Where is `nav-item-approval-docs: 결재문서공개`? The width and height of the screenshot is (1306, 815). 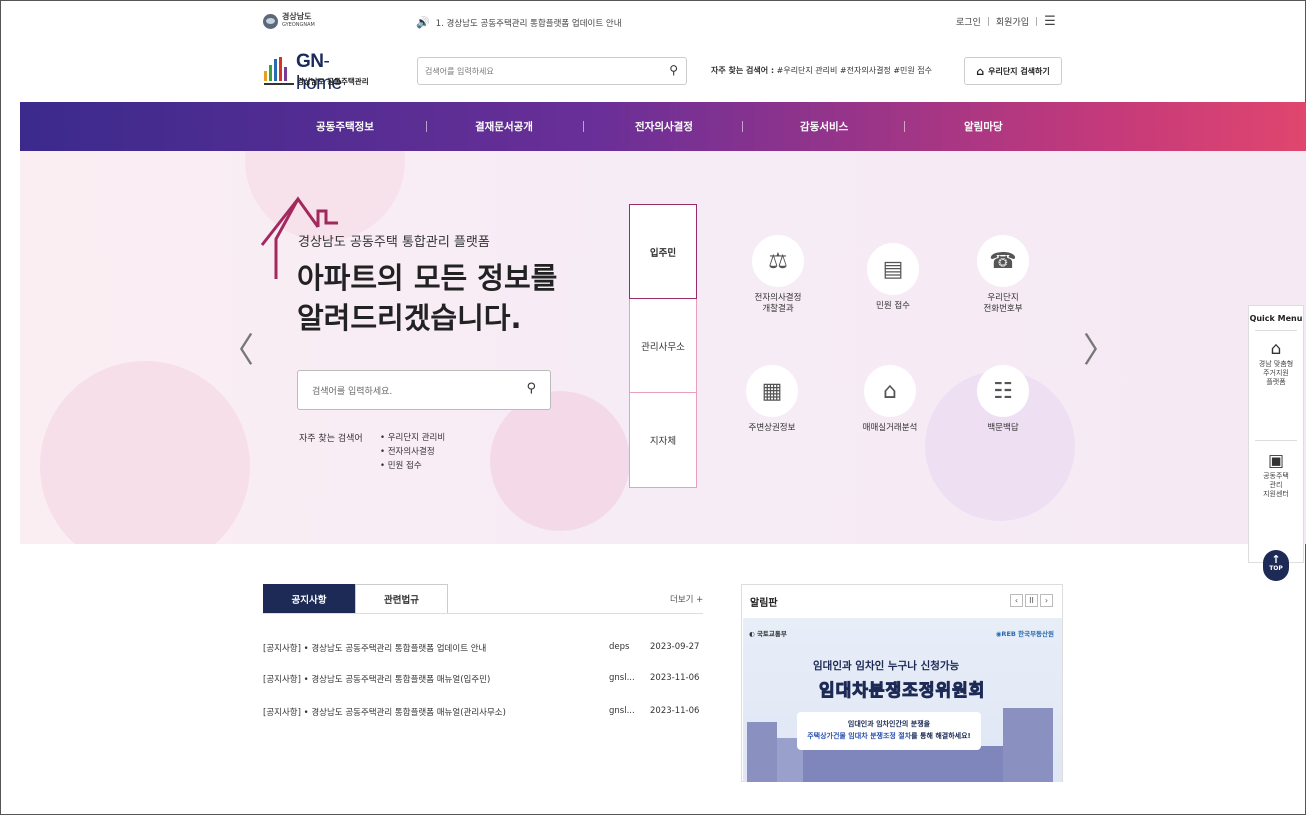
nav-item-approval-docs: 결재문서공개 is located at coordinates (504, 126).